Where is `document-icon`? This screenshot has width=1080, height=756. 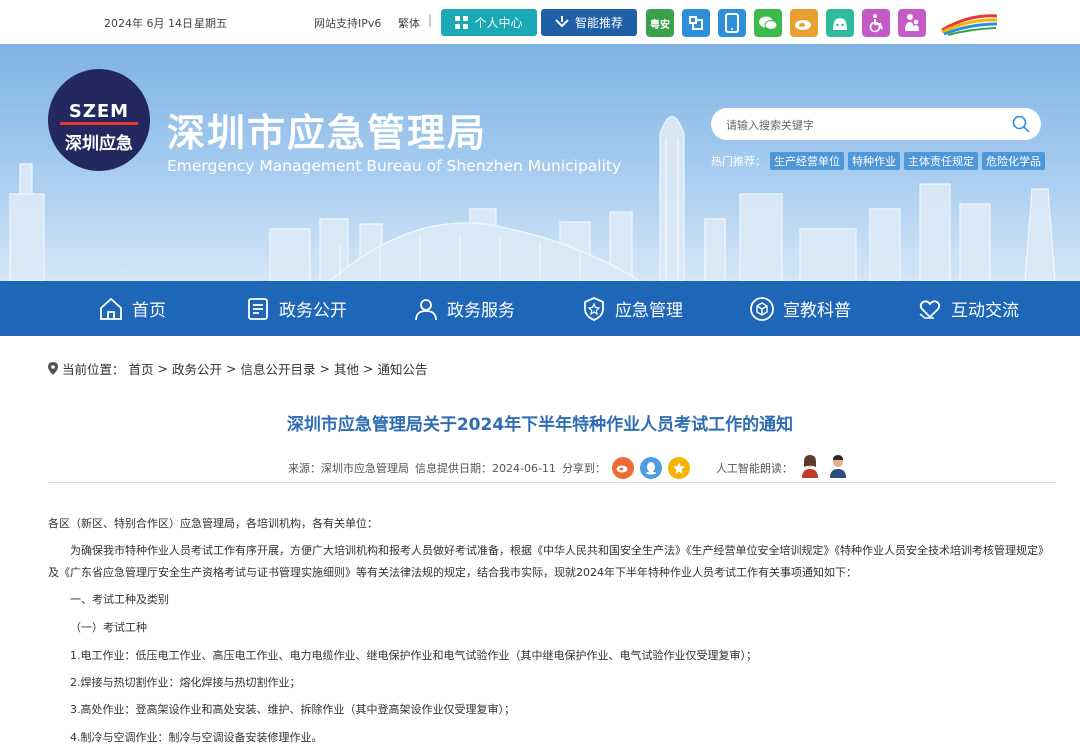 document-icon is located at coordinates (258, 308).